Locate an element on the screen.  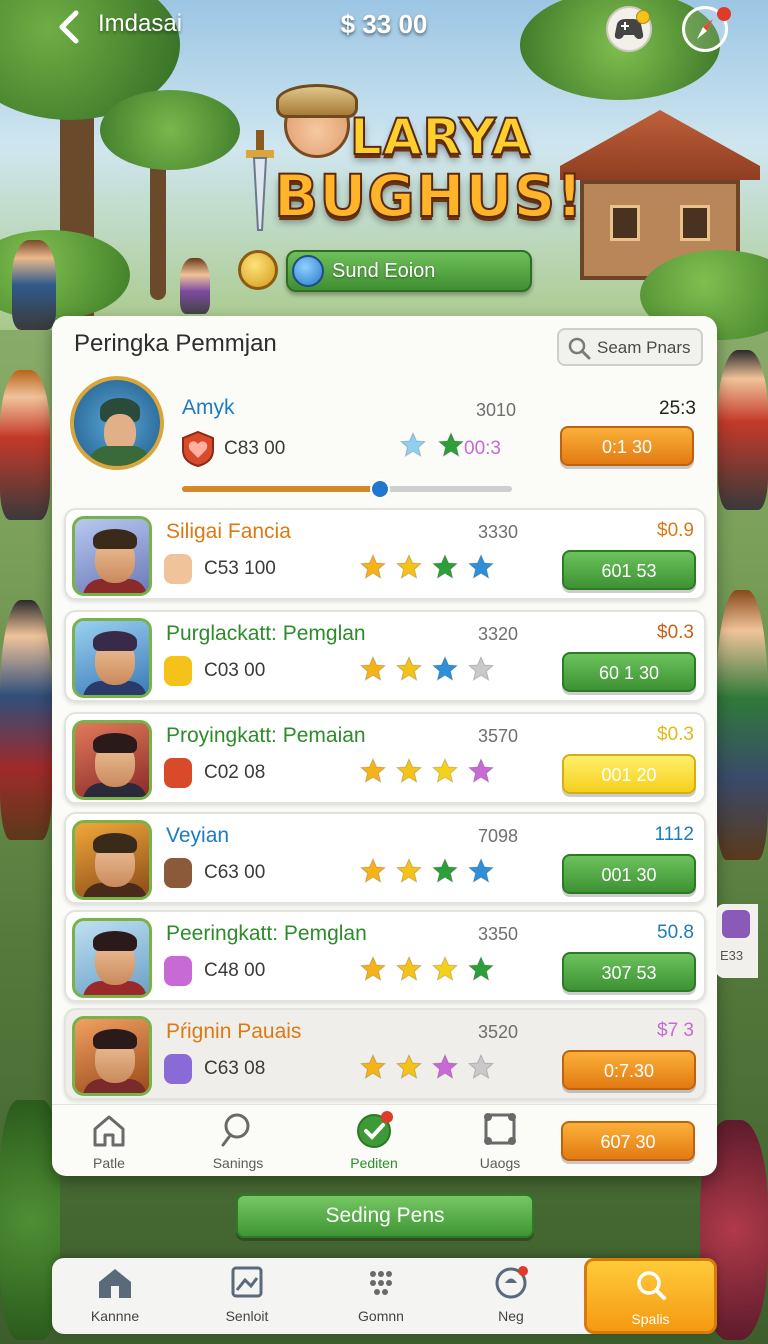
bottom-nav-neg: Neg is located at coordinates (511, 1295).